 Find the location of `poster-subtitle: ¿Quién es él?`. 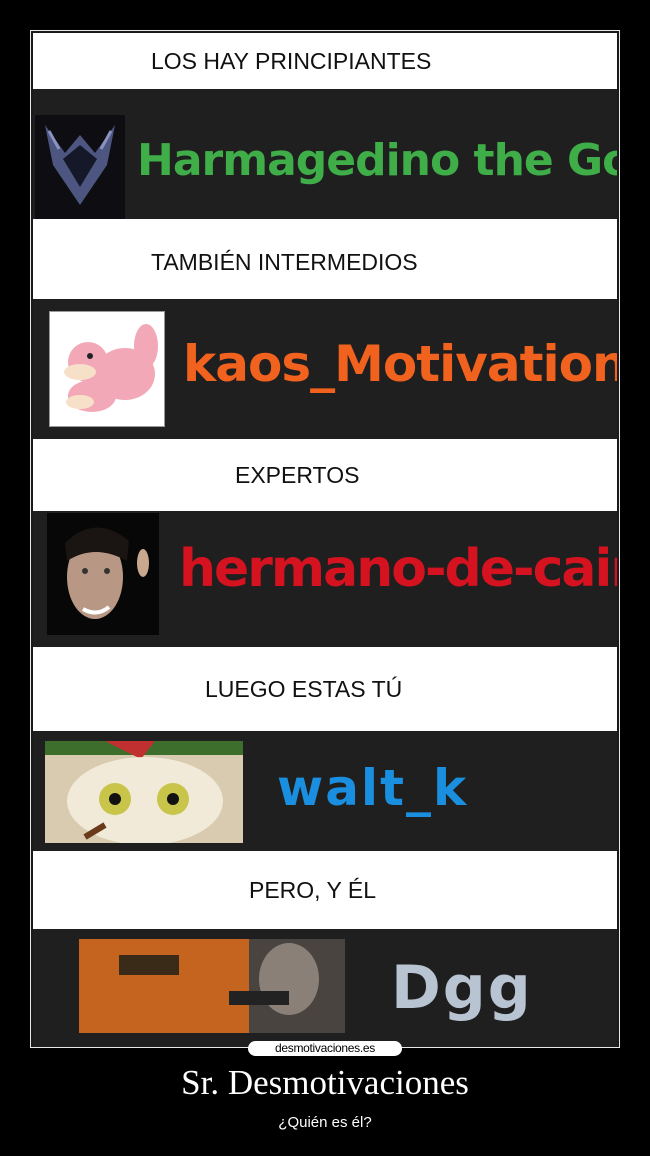

poster-subtitle: ¿Quién es él? is located at coordinates (325, 1122).